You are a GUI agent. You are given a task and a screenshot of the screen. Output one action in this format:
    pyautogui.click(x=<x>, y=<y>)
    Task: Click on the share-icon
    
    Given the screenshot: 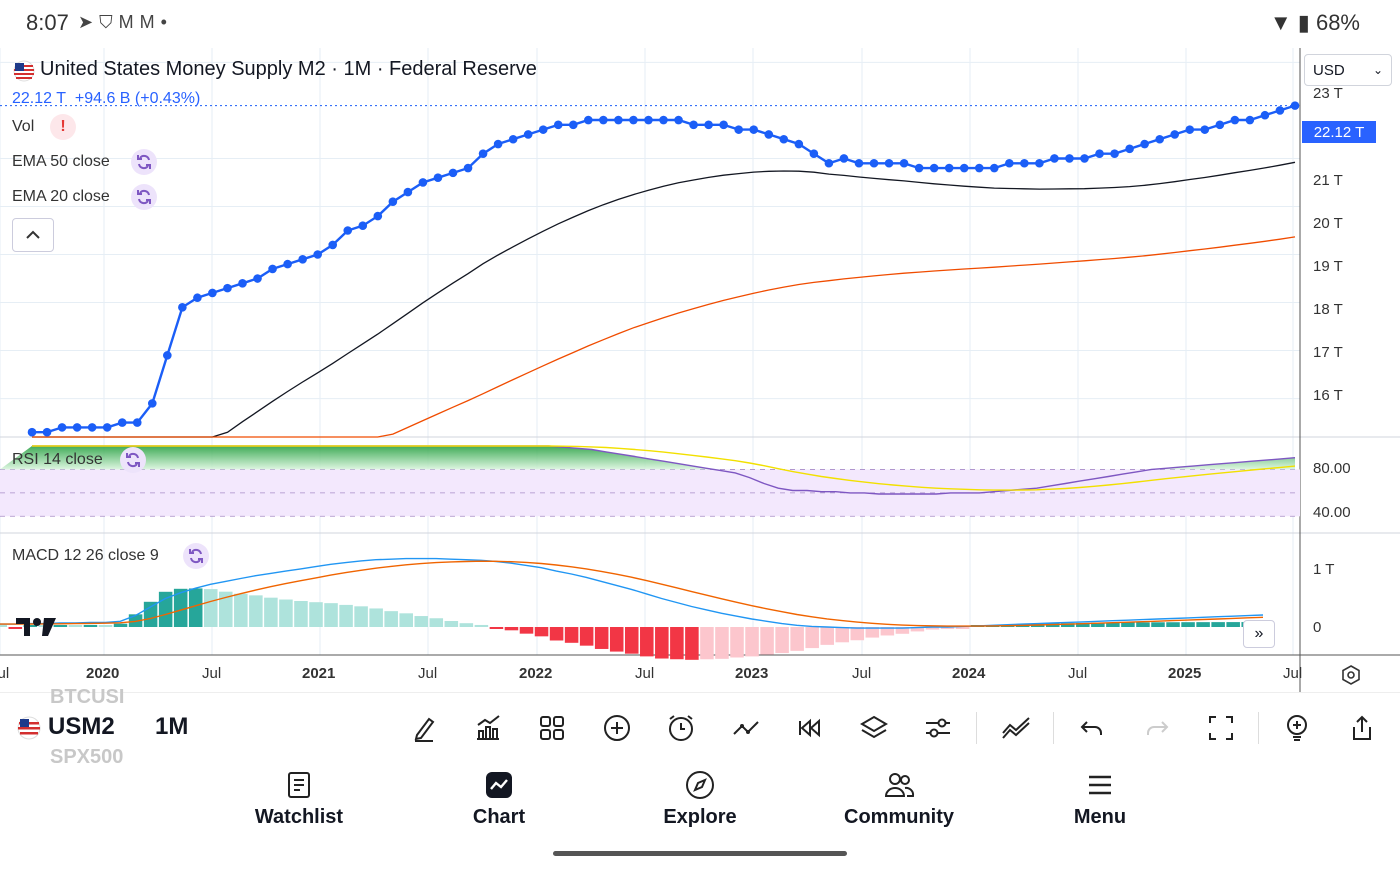 What is the action you would take?
    pyautogui.click(x=1362, y=728)
    